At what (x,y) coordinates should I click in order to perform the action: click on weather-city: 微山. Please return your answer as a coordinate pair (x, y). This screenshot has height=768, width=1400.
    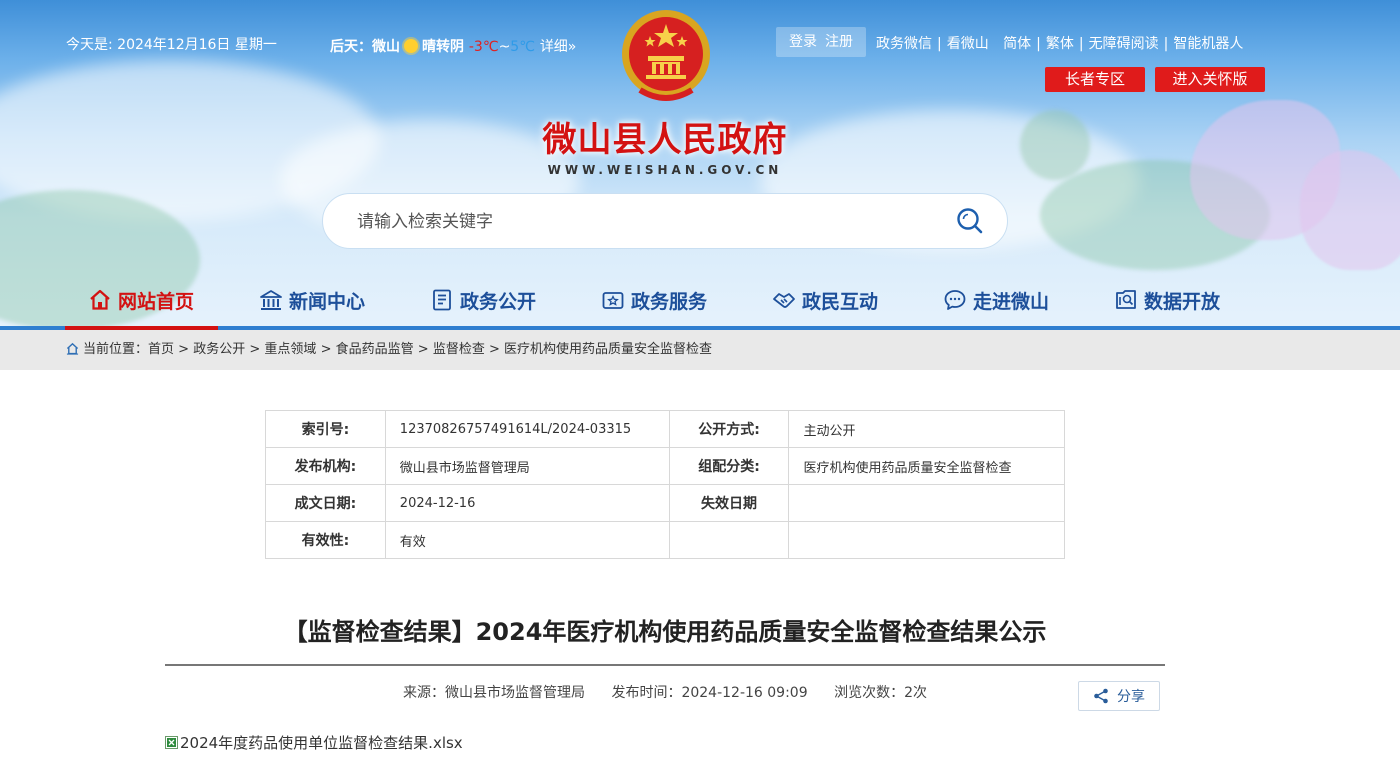
    Looking at the image, I should click on (386, 47).